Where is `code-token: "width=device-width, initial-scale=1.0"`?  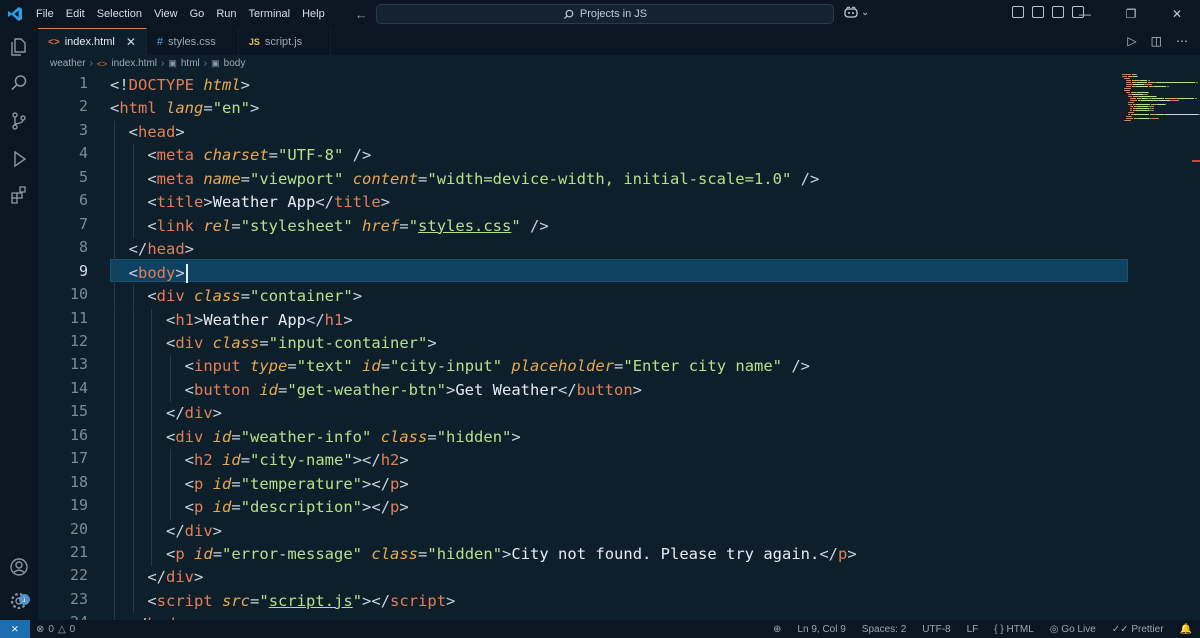 code-token: "width=device-width, initial-scale=1.0" is located at coordinates (609, 178).